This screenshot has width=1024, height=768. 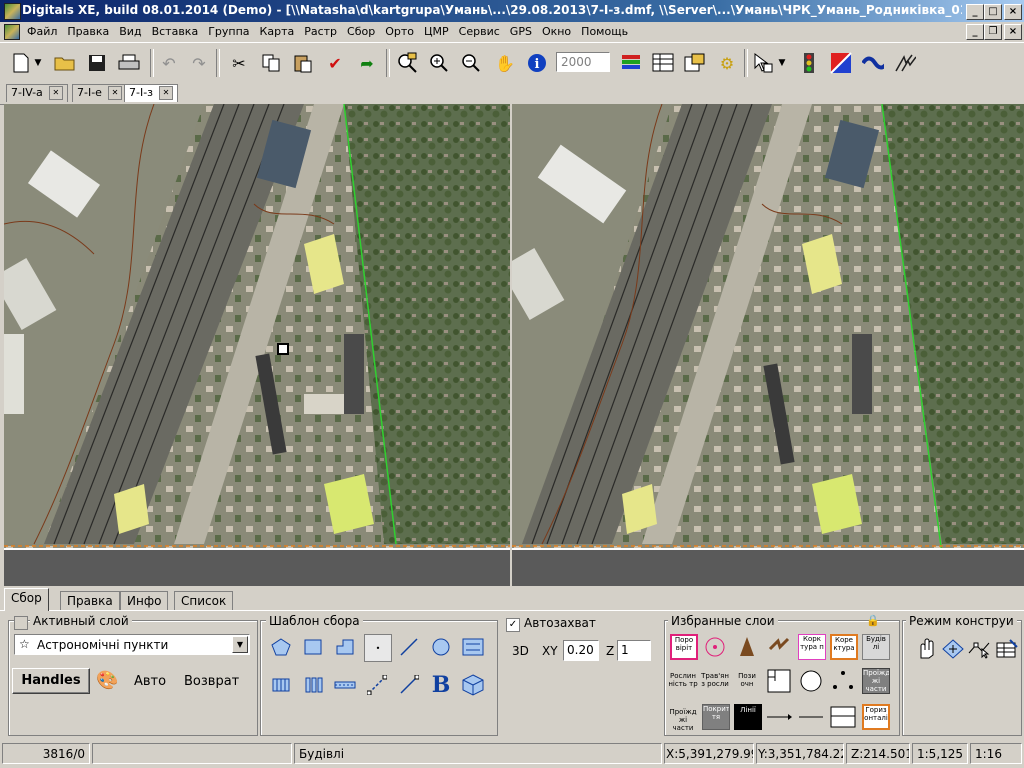 I want to click on menu-window: Окно, so click(x=556, y=30).